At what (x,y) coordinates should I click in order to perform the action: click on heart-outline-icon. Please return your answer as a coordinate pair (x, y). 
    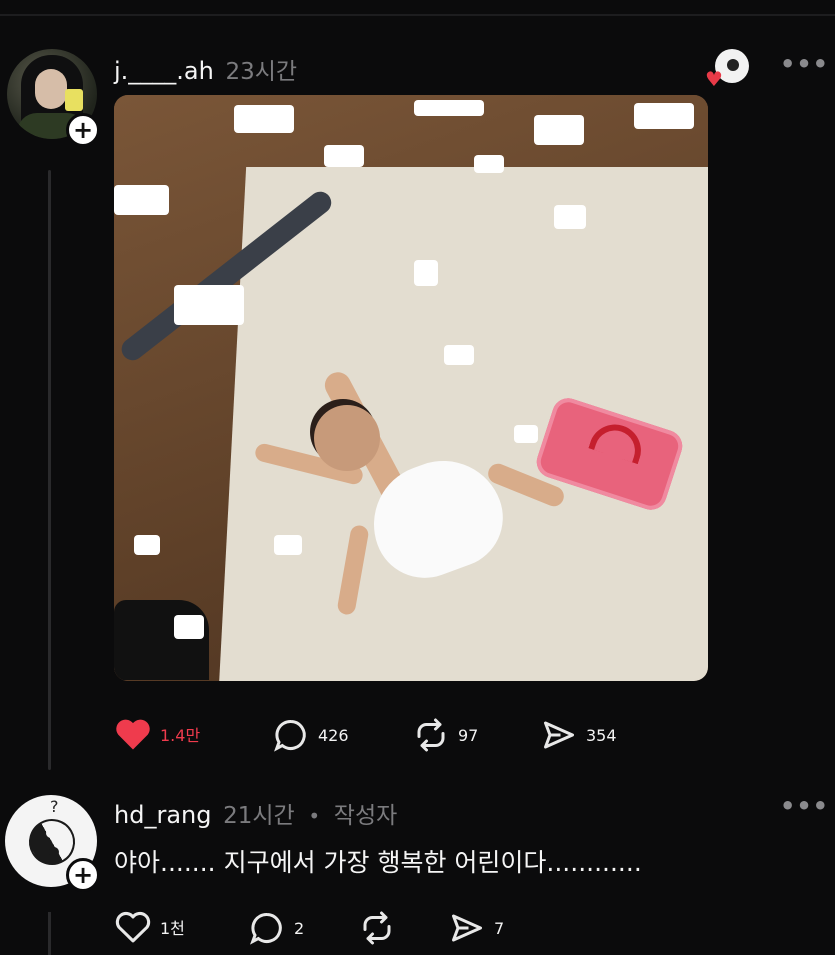
    Looking at the image, I should click on (133, 927).